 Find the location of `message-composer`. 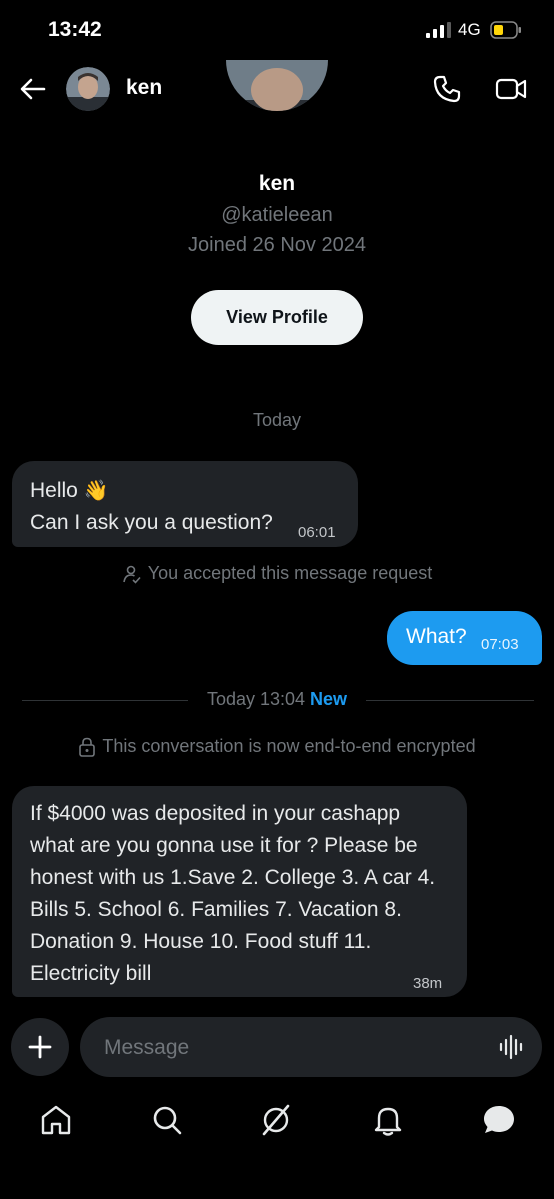

message-composer is located at coordinates (311, 1047).